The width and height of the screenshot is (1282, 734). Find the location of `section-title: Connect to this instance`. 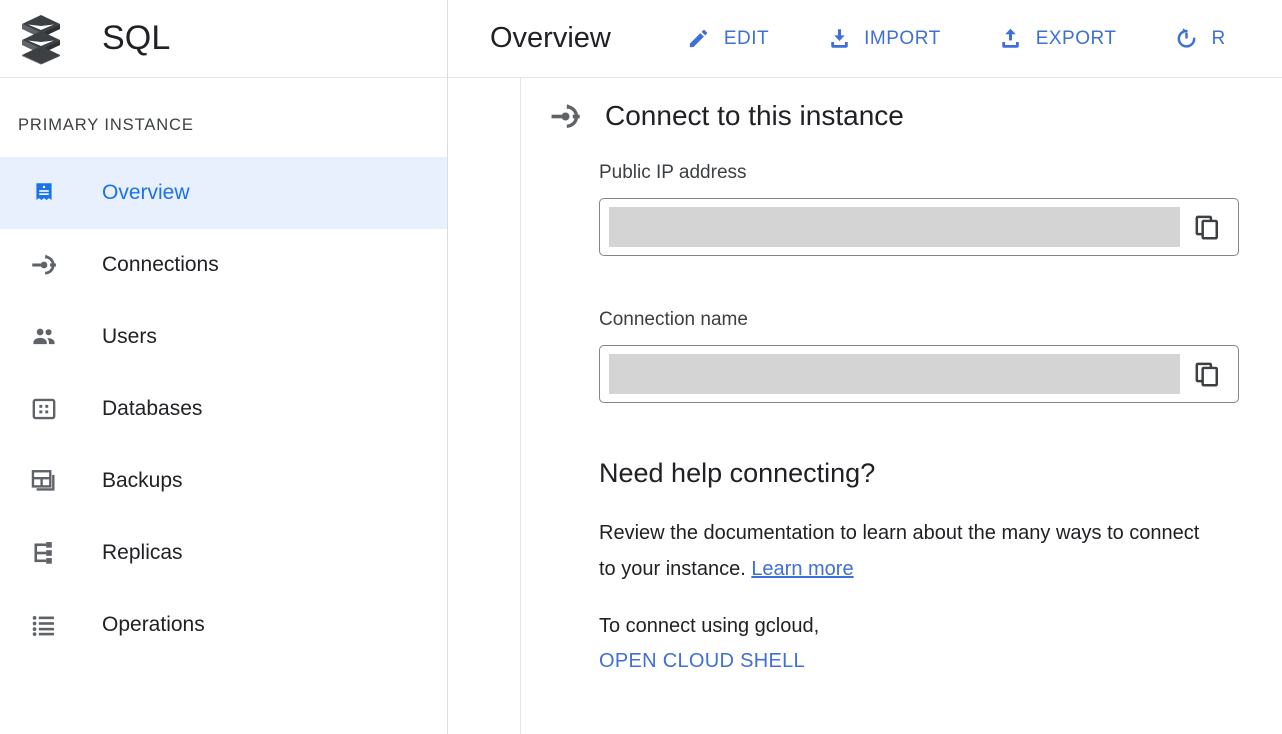

section-title: Connect to this instance is located at coordinates (754, 115).